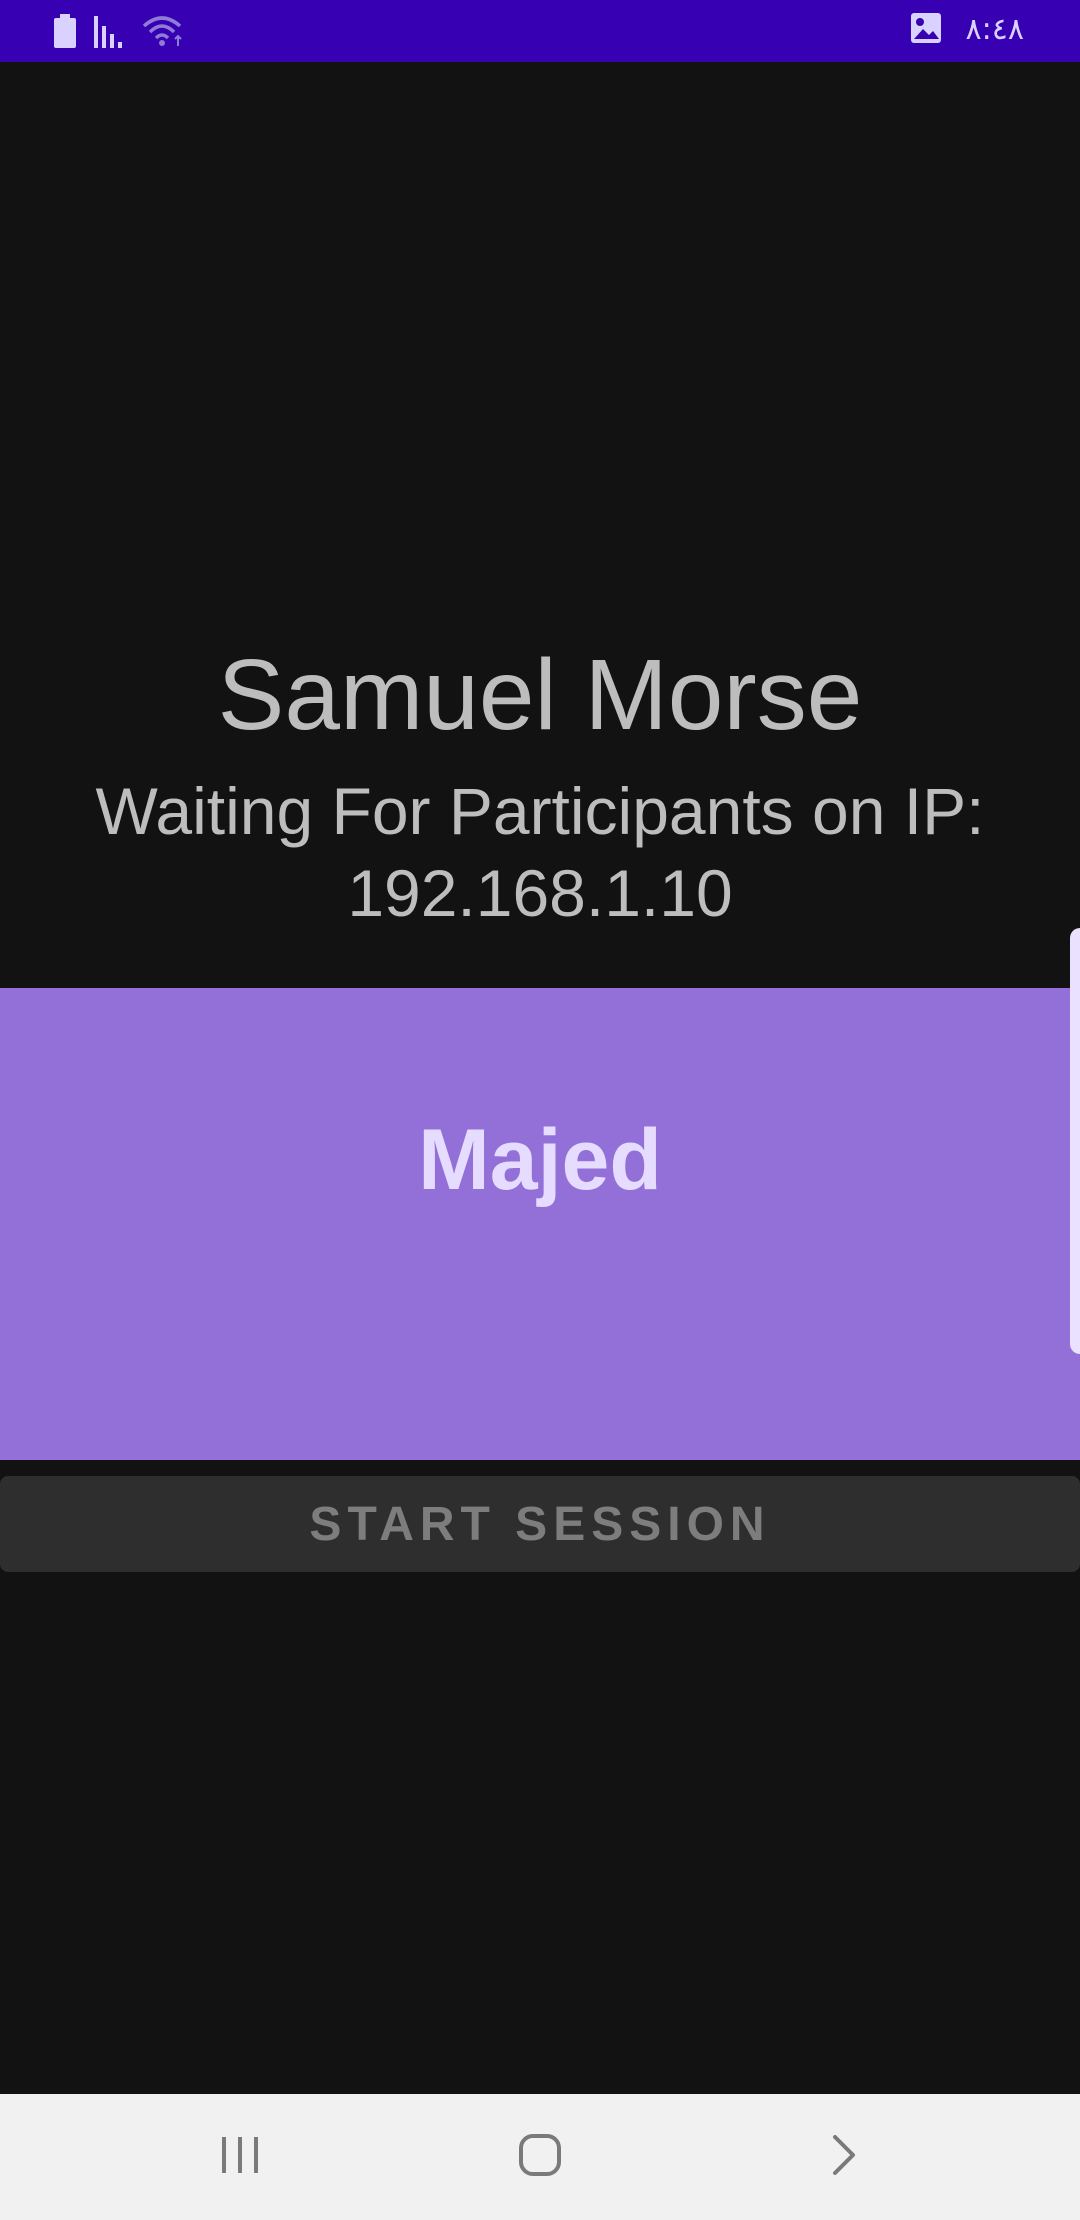  I want to click on session-title: Samuel Morse, so click(540, 695).